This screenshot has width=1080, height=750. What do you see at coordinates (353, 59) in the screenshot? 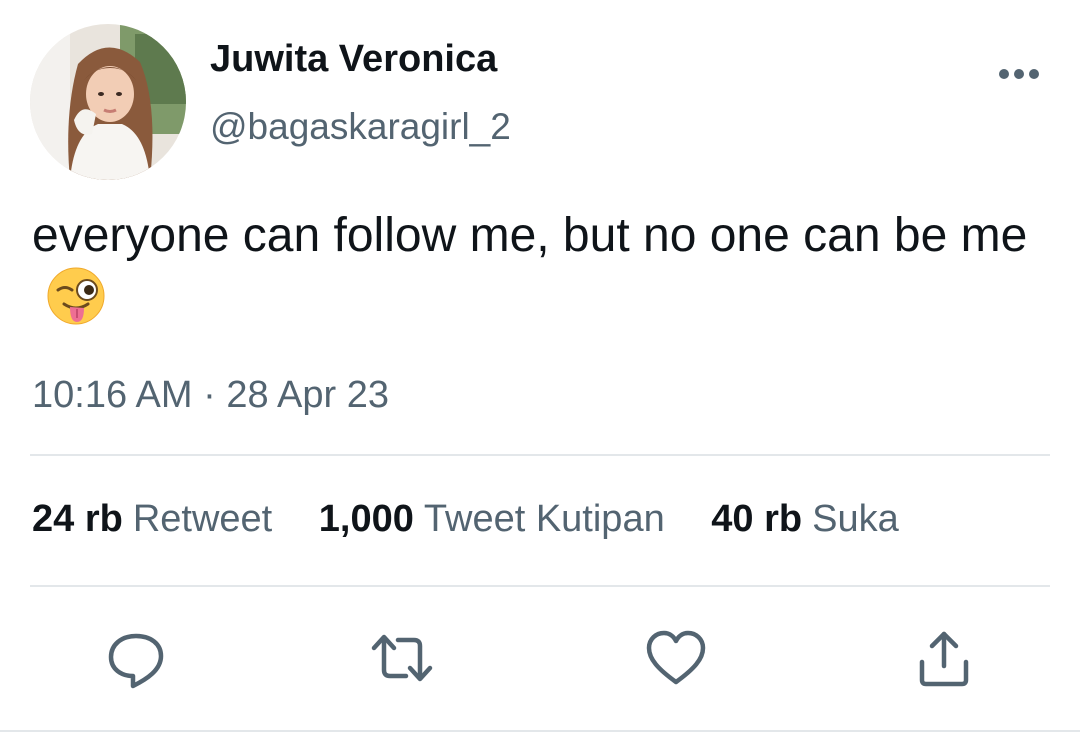
I see `display-name: Juwita Veronica` at bounding box center [353, 59].